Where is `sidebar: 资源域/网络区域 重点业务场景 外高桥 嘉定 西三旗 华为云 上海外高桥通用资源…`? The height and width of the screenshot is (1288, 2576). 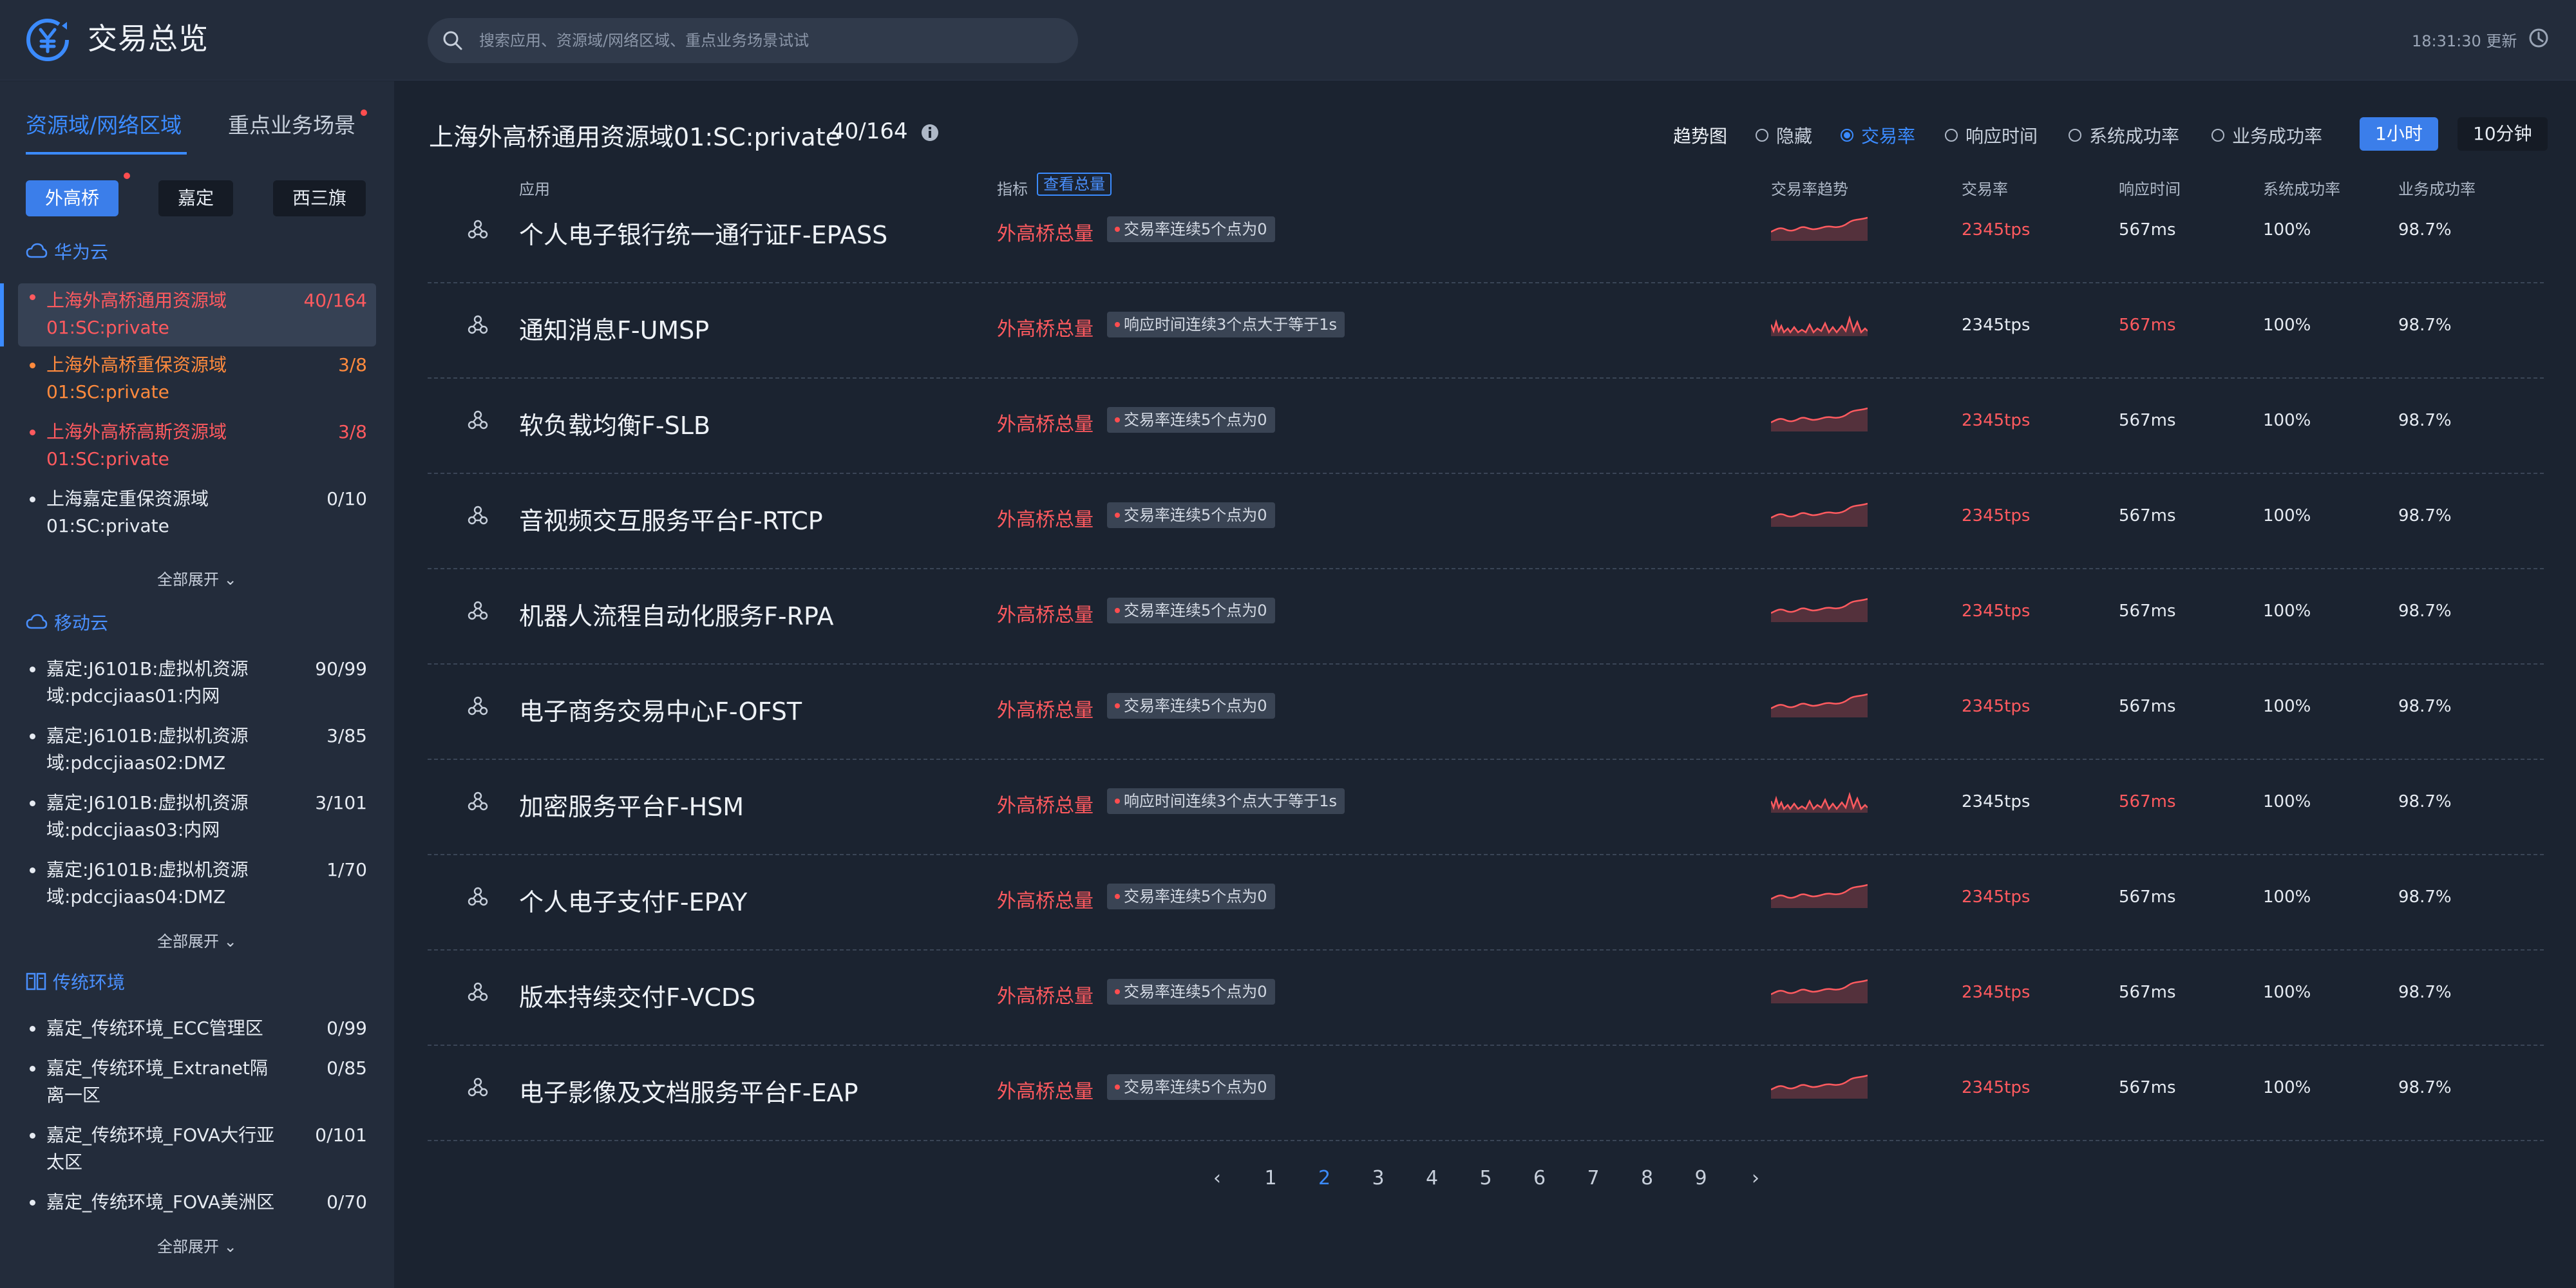
sidebar: 资源域/网络区域 重点业务场景 外高桥 嘉定 西三旗 华为云 上海外高桥通用资源… is located at coordinates (197, 684).